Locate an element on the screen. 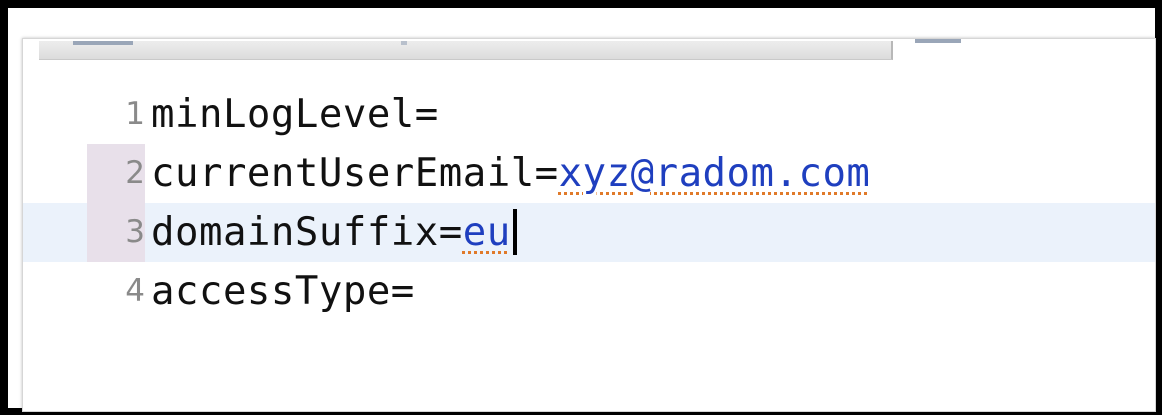  property-key: minLogLevel= is located at coordinates (295, 114).